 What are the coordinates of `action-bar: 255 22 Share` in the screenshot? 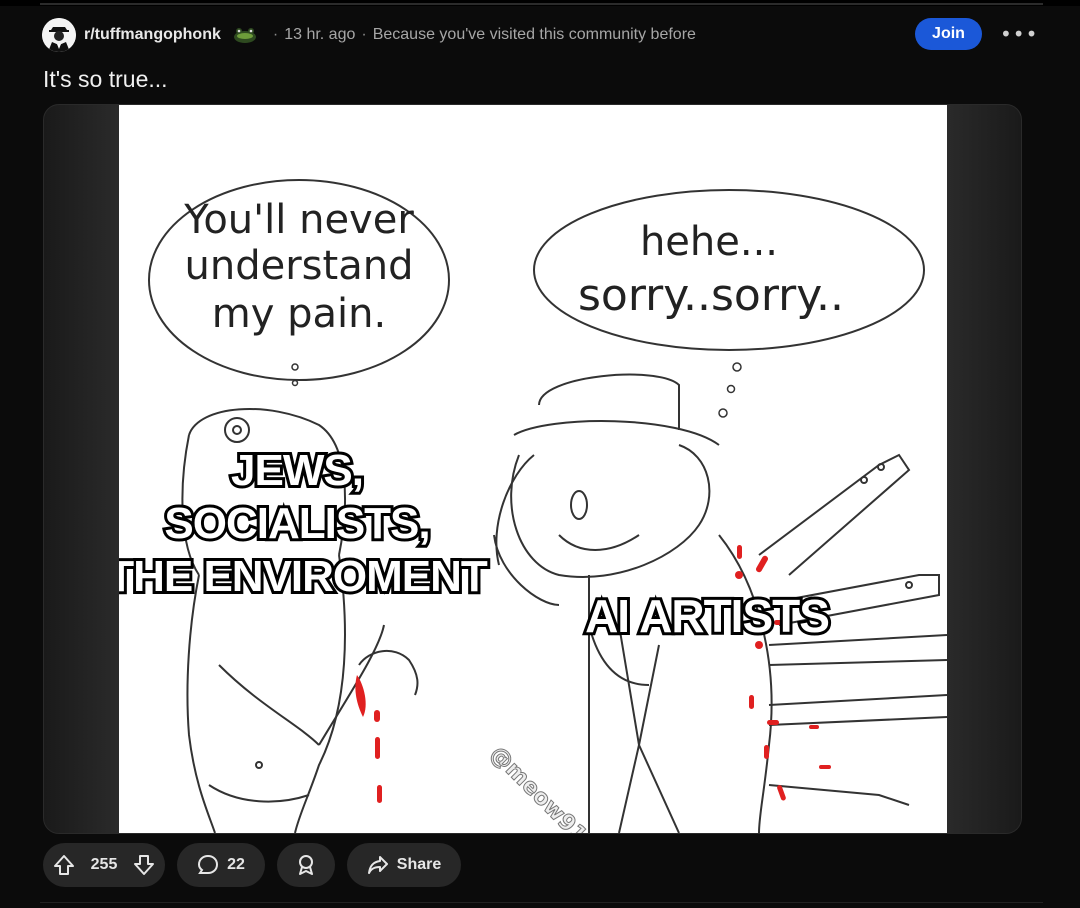 It's located at (252, 865).